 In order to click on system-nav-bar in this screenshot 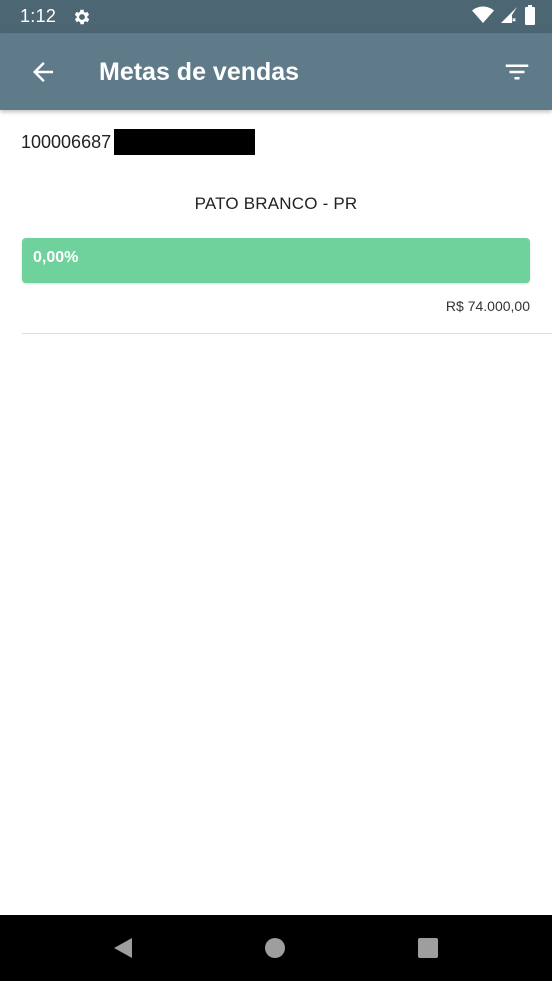, I will do `click(276, 948)`.